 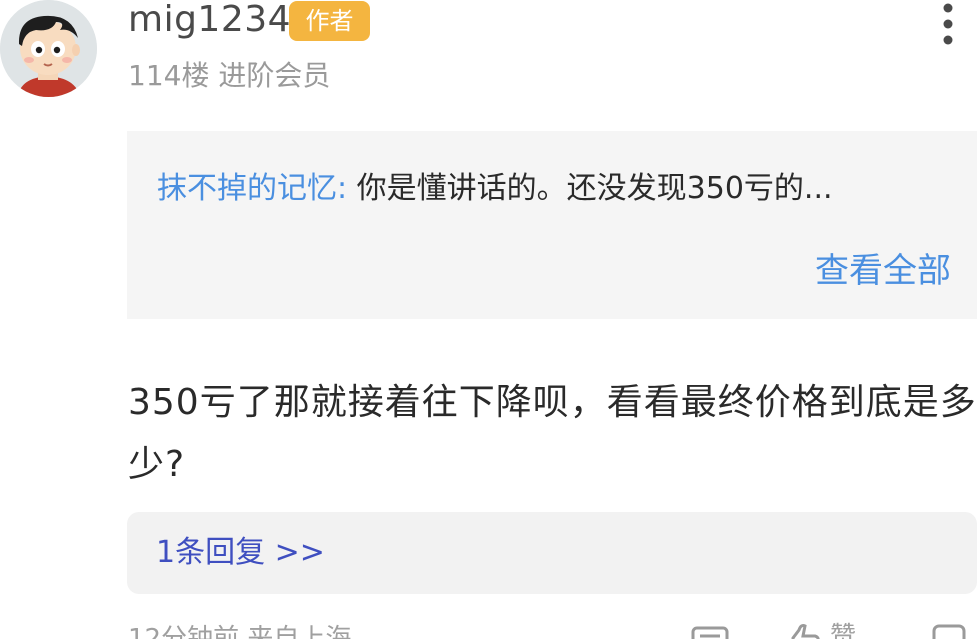 I want to click on like-button, so click(x=805, y=629).